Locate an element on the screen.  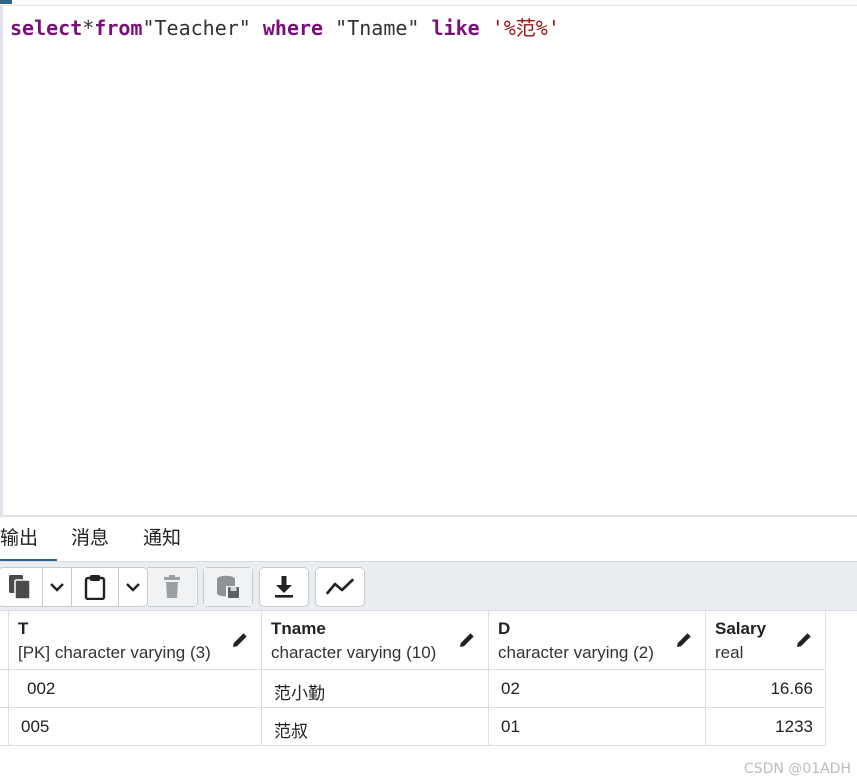
paste-icon is located at coordinates (95, 587).